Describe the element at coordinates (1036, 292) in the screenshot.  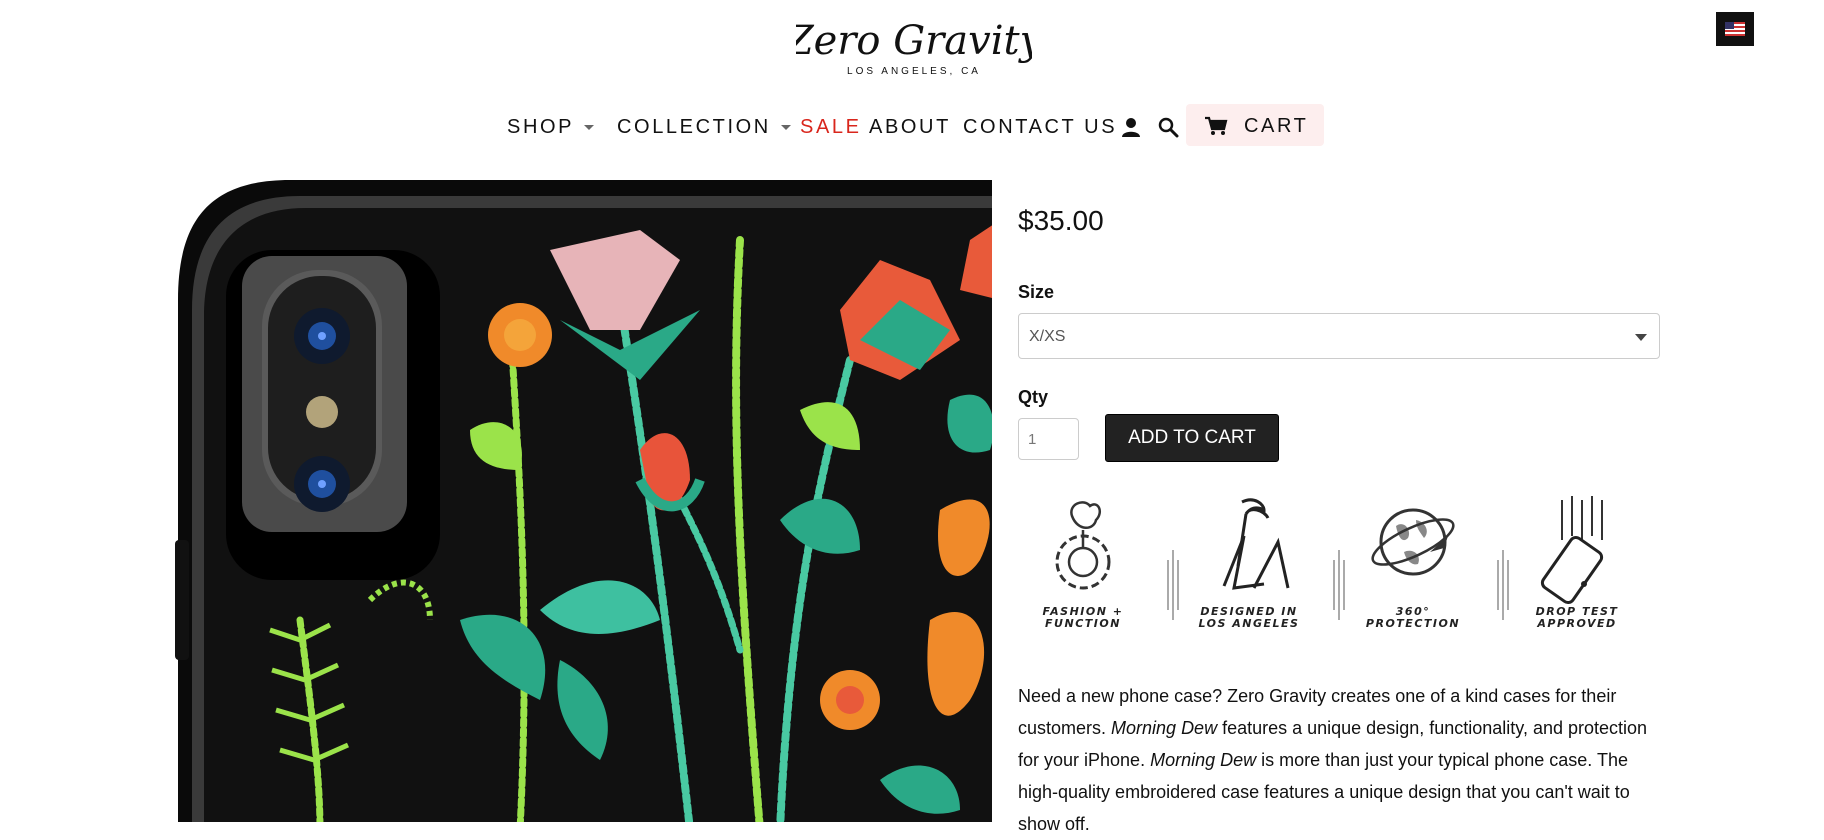
I see `size-label: Size` at that location.